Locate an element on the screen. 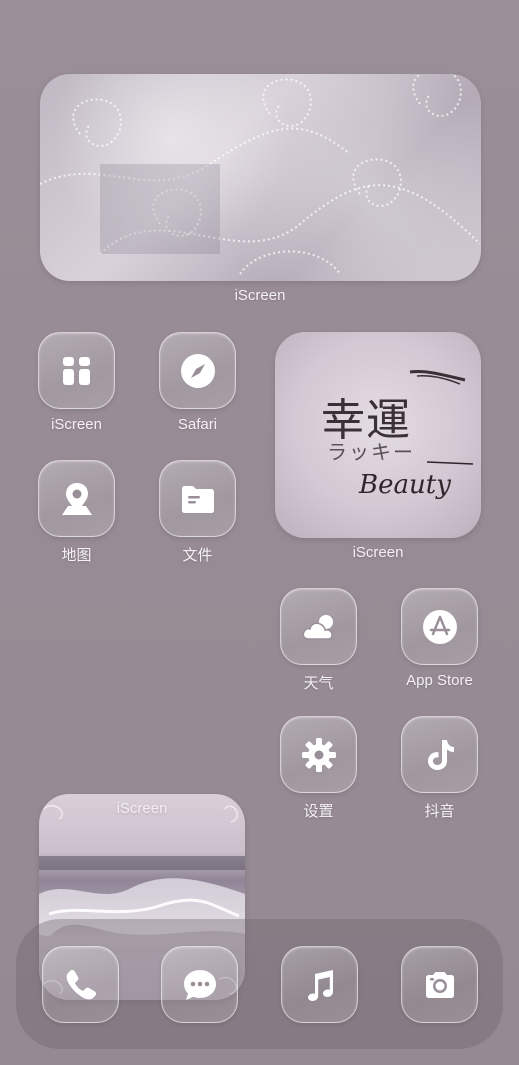  maps-icon-box is located at coordinates (76, 498).